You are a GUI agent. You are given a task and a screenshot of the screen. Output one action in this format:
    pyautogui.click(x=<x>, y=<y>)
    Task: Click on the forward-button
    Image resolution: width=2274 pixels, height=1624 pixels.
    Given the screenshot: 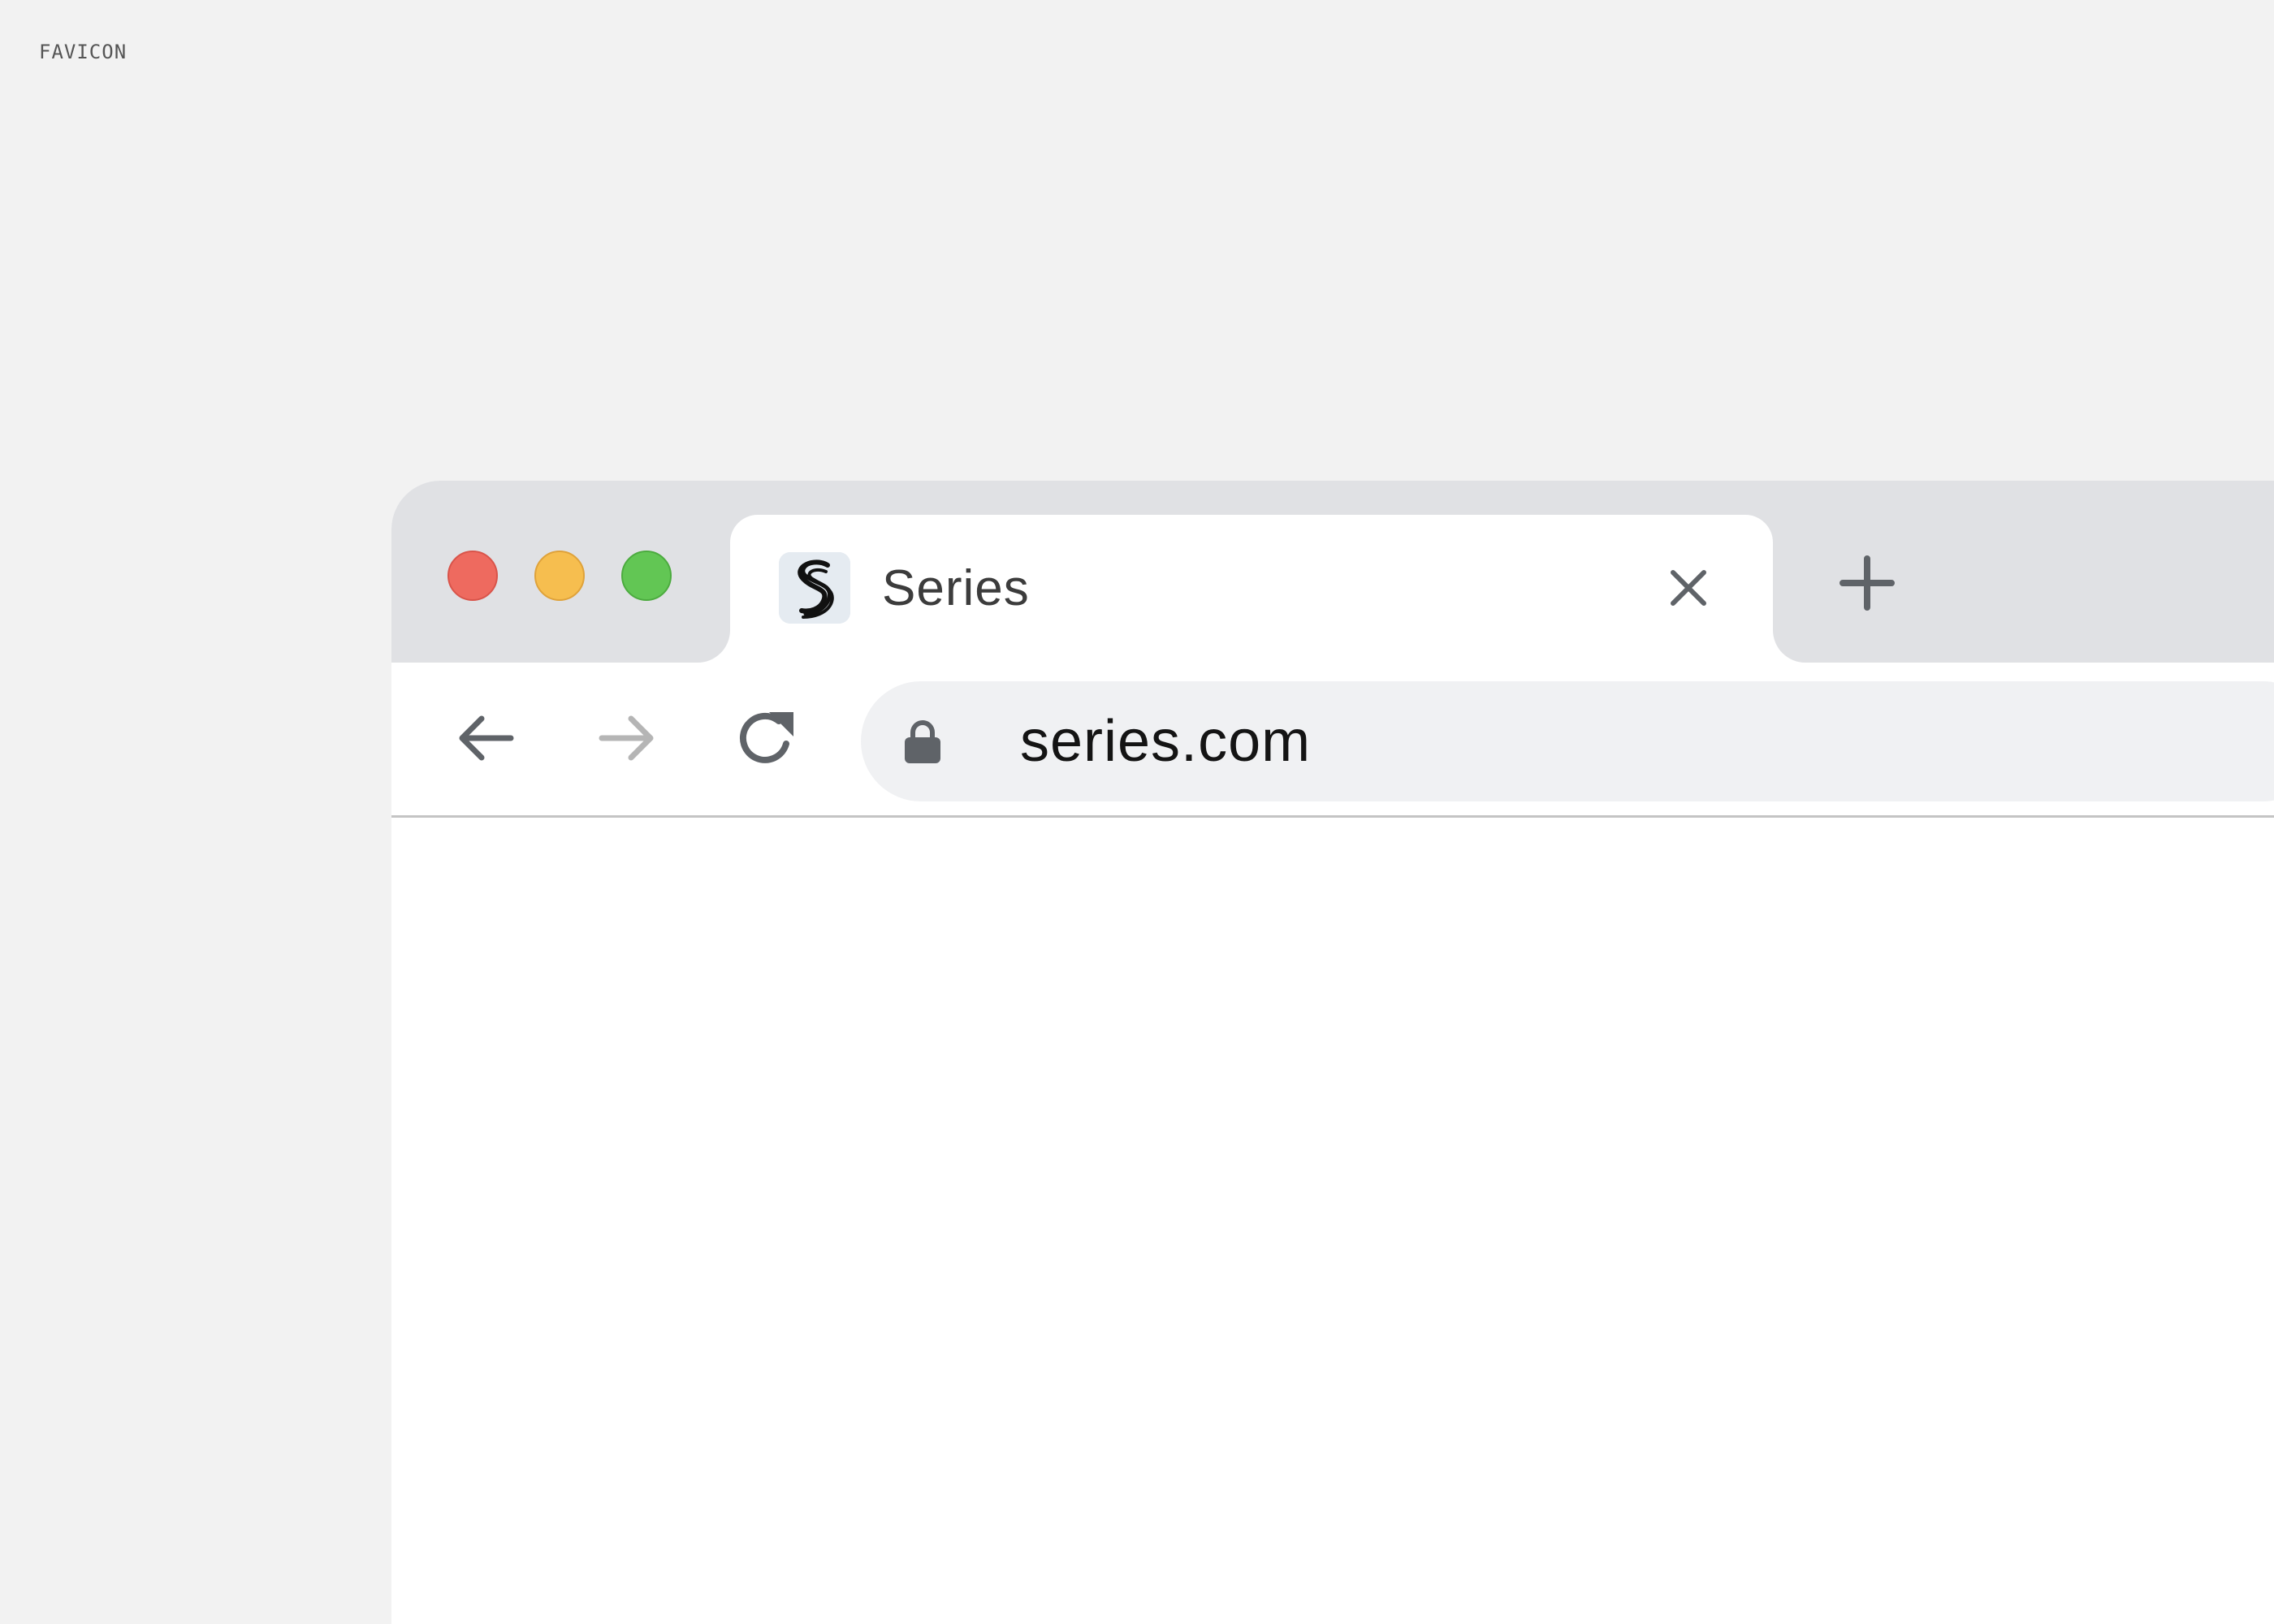 What is the action you would take?
    pyautogui.click(x=626, y=738)
    